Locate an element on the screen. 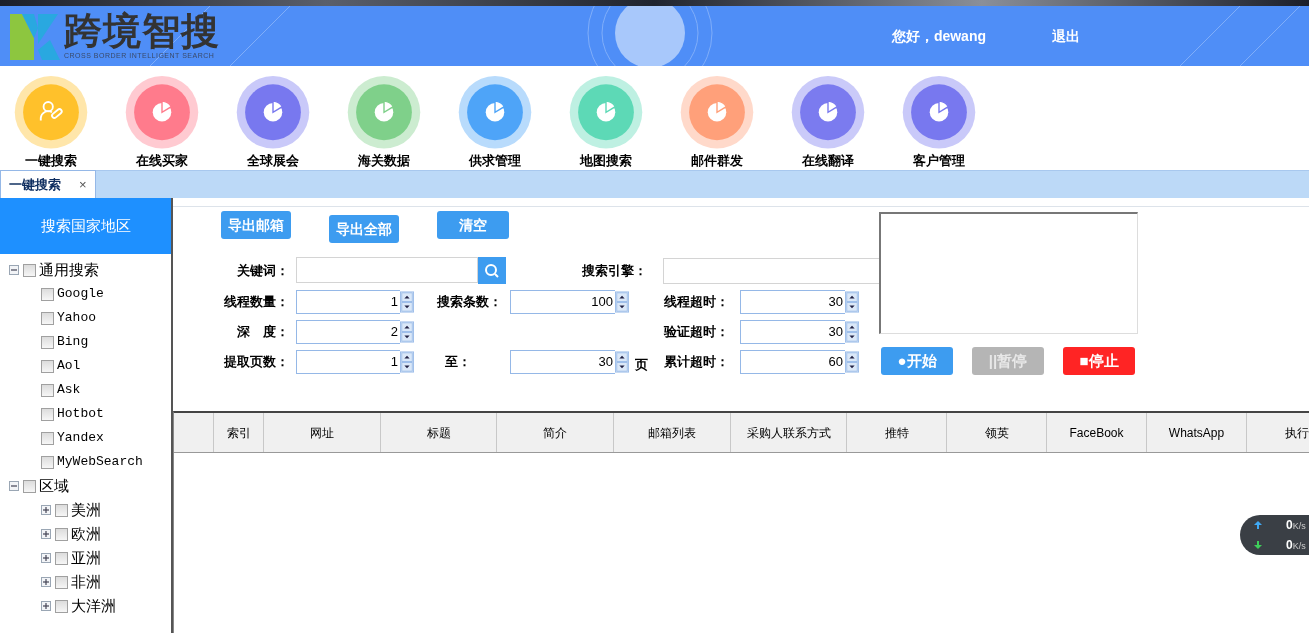 Image resolution: width=1309 pixels, height=633 pixels. column-header: 网址 is located at coordinates (322, 432).